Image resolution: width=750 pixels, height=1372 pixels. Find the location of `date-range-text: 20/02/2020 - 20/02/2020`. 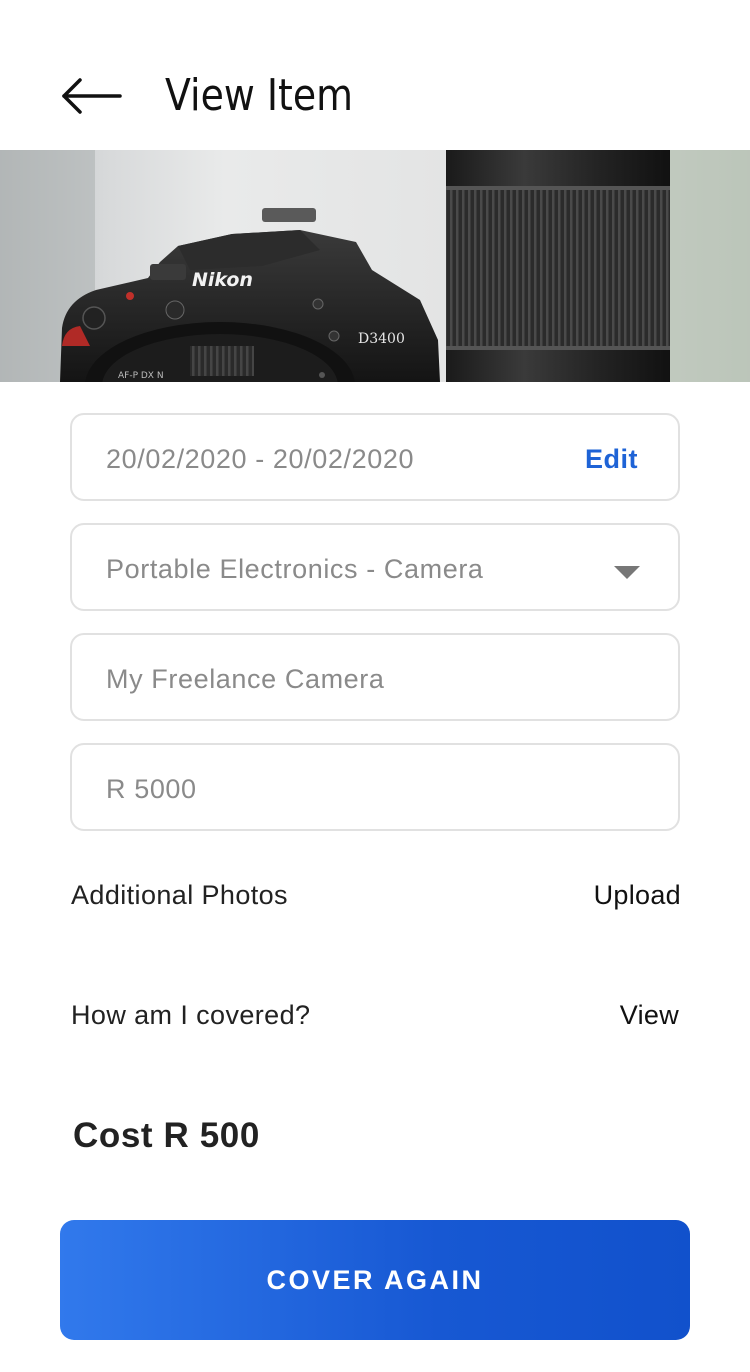

date-range-text: 20/02/2020 - 20/02/2020 is located at coordinates (260, 459).